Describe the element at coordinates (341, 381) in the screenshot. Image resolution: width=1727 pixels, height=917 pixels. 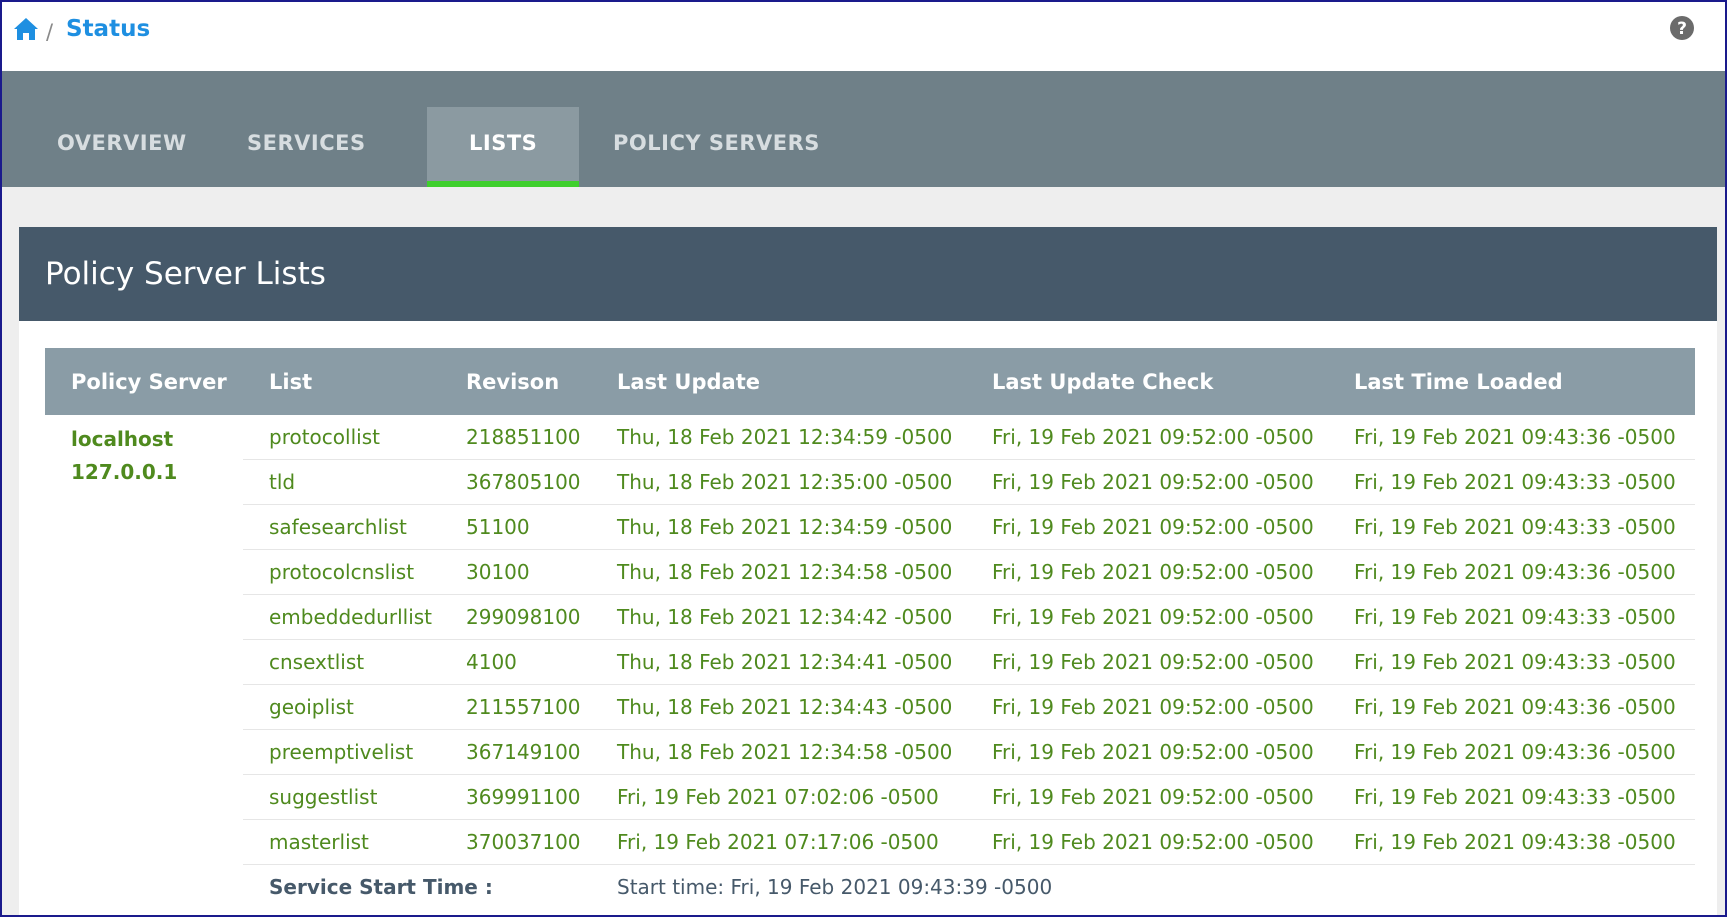
I see `column-header-list: List` at that location.